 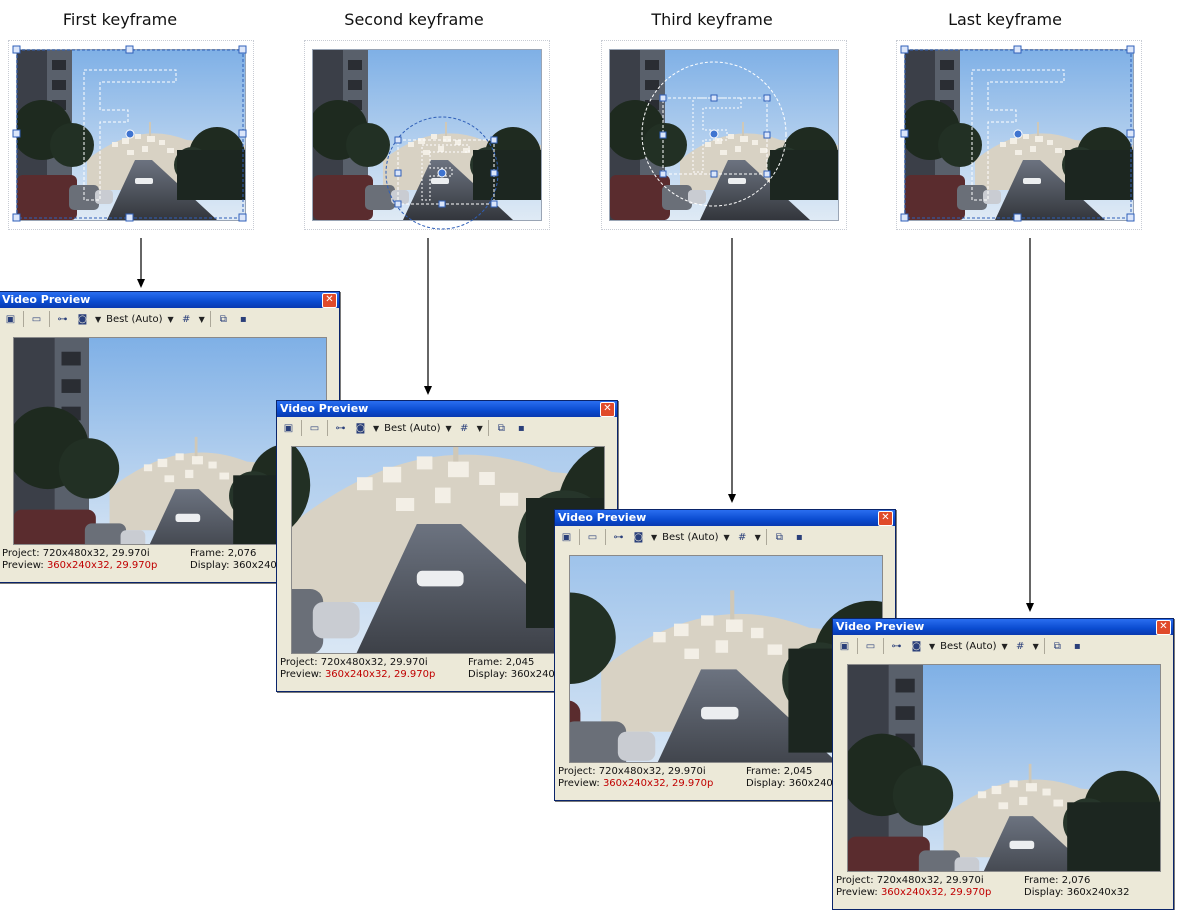 I want to click on frame-value: 2,076, so click(x=1076, y=880).